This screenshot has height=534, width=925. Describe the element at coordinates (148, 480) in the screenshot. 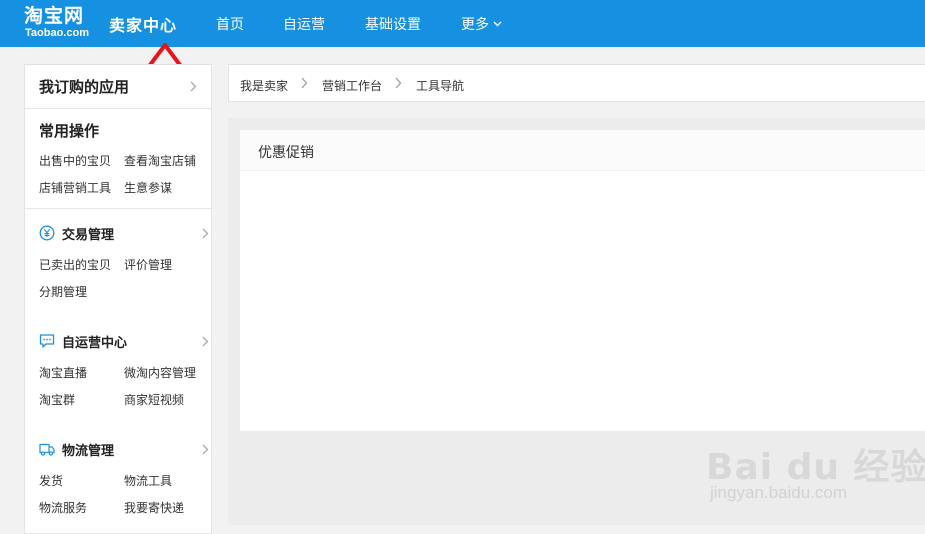

I see `link-logistics-tools: 物流工具` at that location.